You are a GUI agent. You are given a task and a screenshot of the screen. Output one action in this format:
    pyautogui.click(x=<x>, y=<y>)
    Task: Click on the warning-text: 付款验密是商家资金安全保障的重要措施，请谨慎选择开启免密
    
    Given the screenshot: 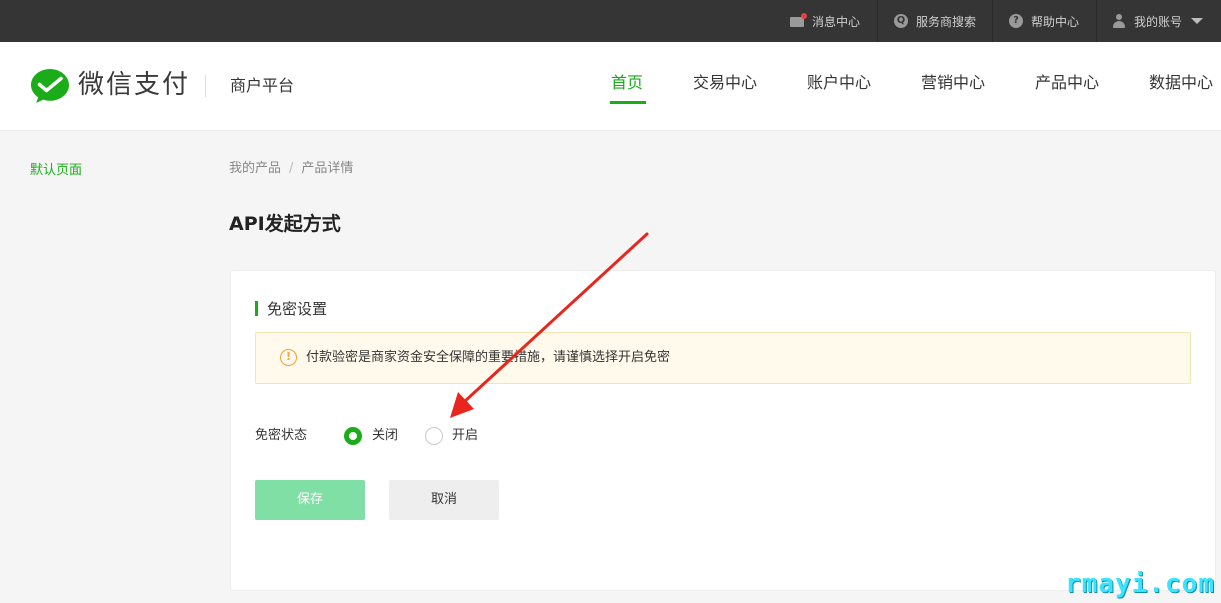 What is the action you would take?
    pyautogui.click(x=488, y=357)
    